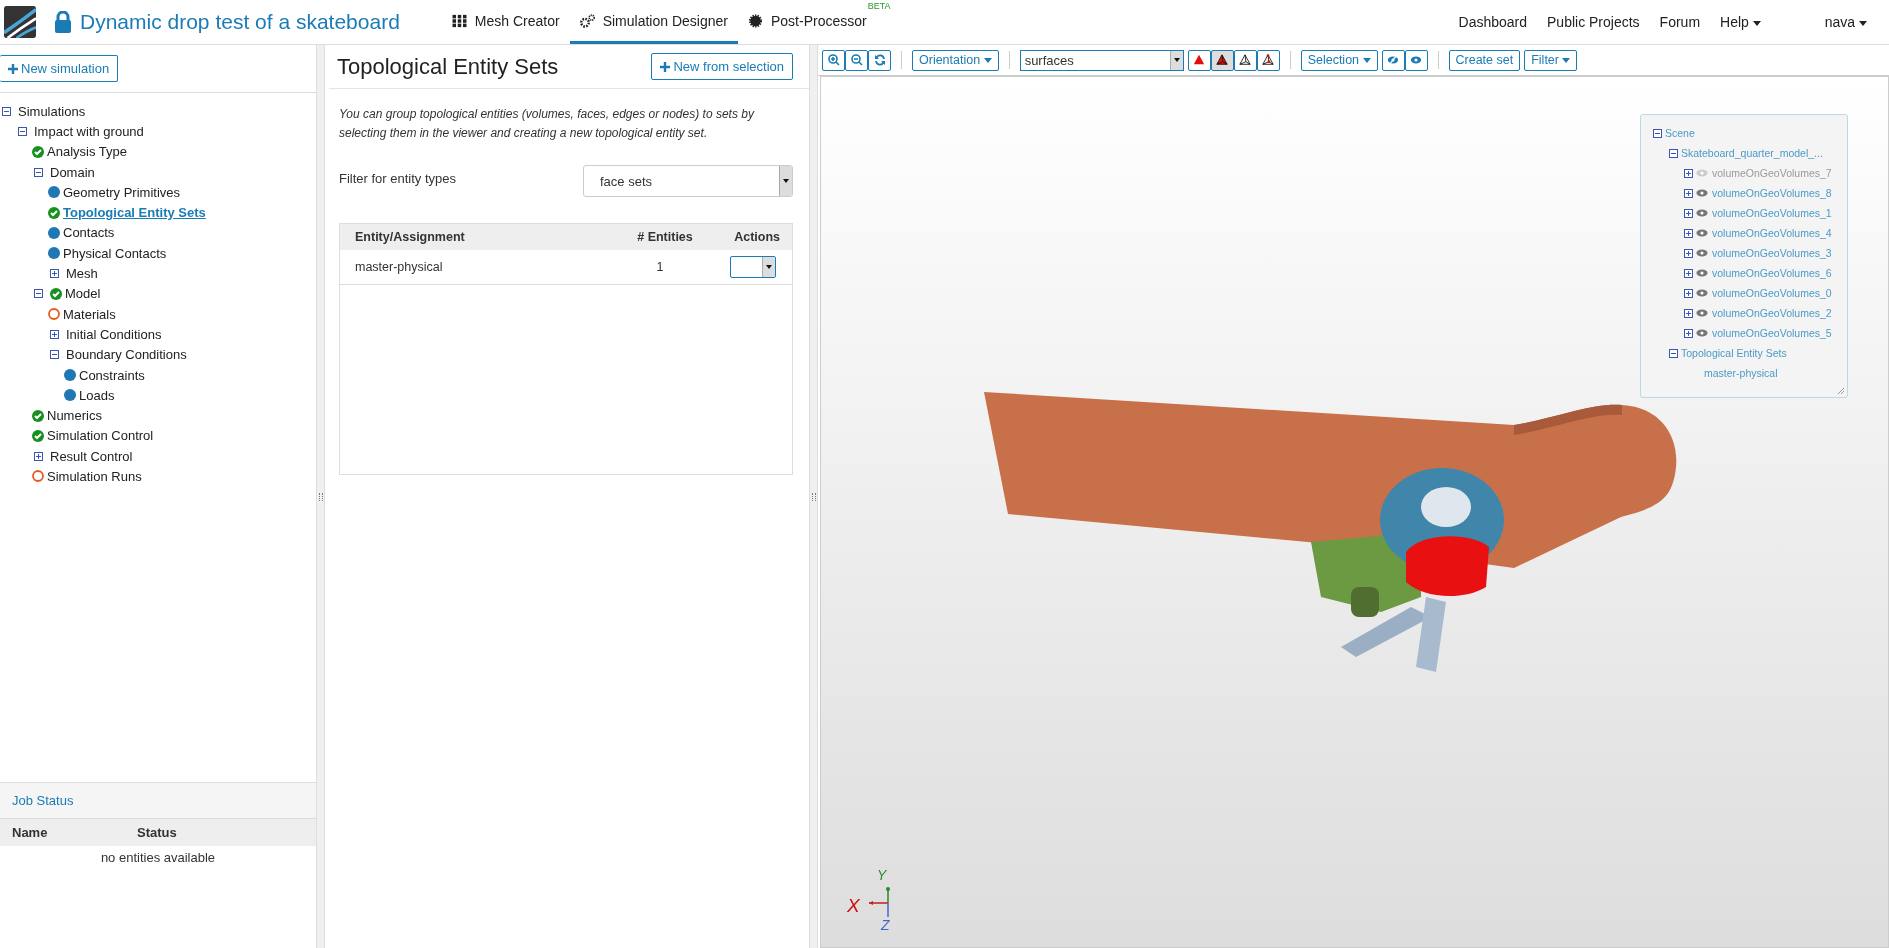 The height and width of the screenshot is (948, 1889). Describe the element at coordinates (398, 179) in the screenshot. I see `filter-label: Filter for entity types` at that location.